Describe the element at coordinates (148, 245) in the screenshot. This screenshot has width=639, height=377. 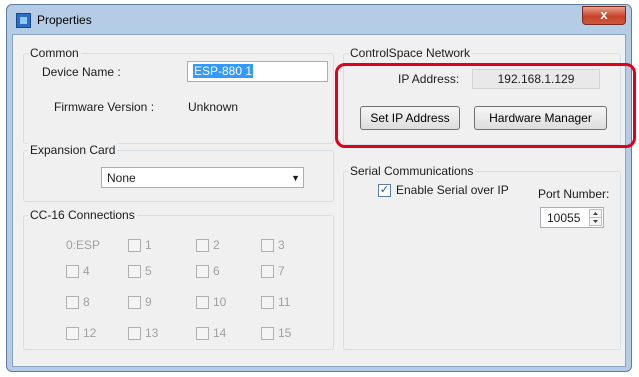
I see `cc16-label-1: 1` at that location.